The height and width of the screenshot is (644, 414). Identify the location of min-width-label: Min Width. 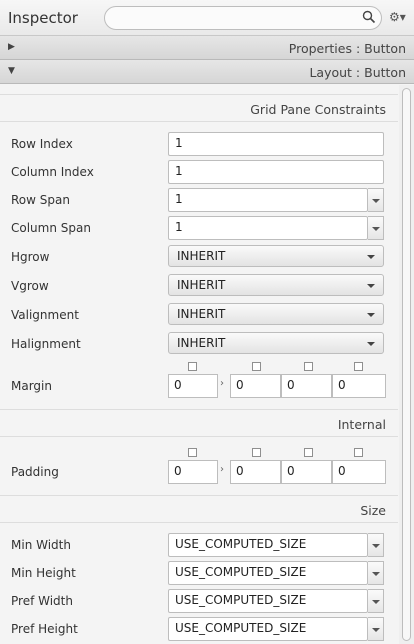
(41, 545).